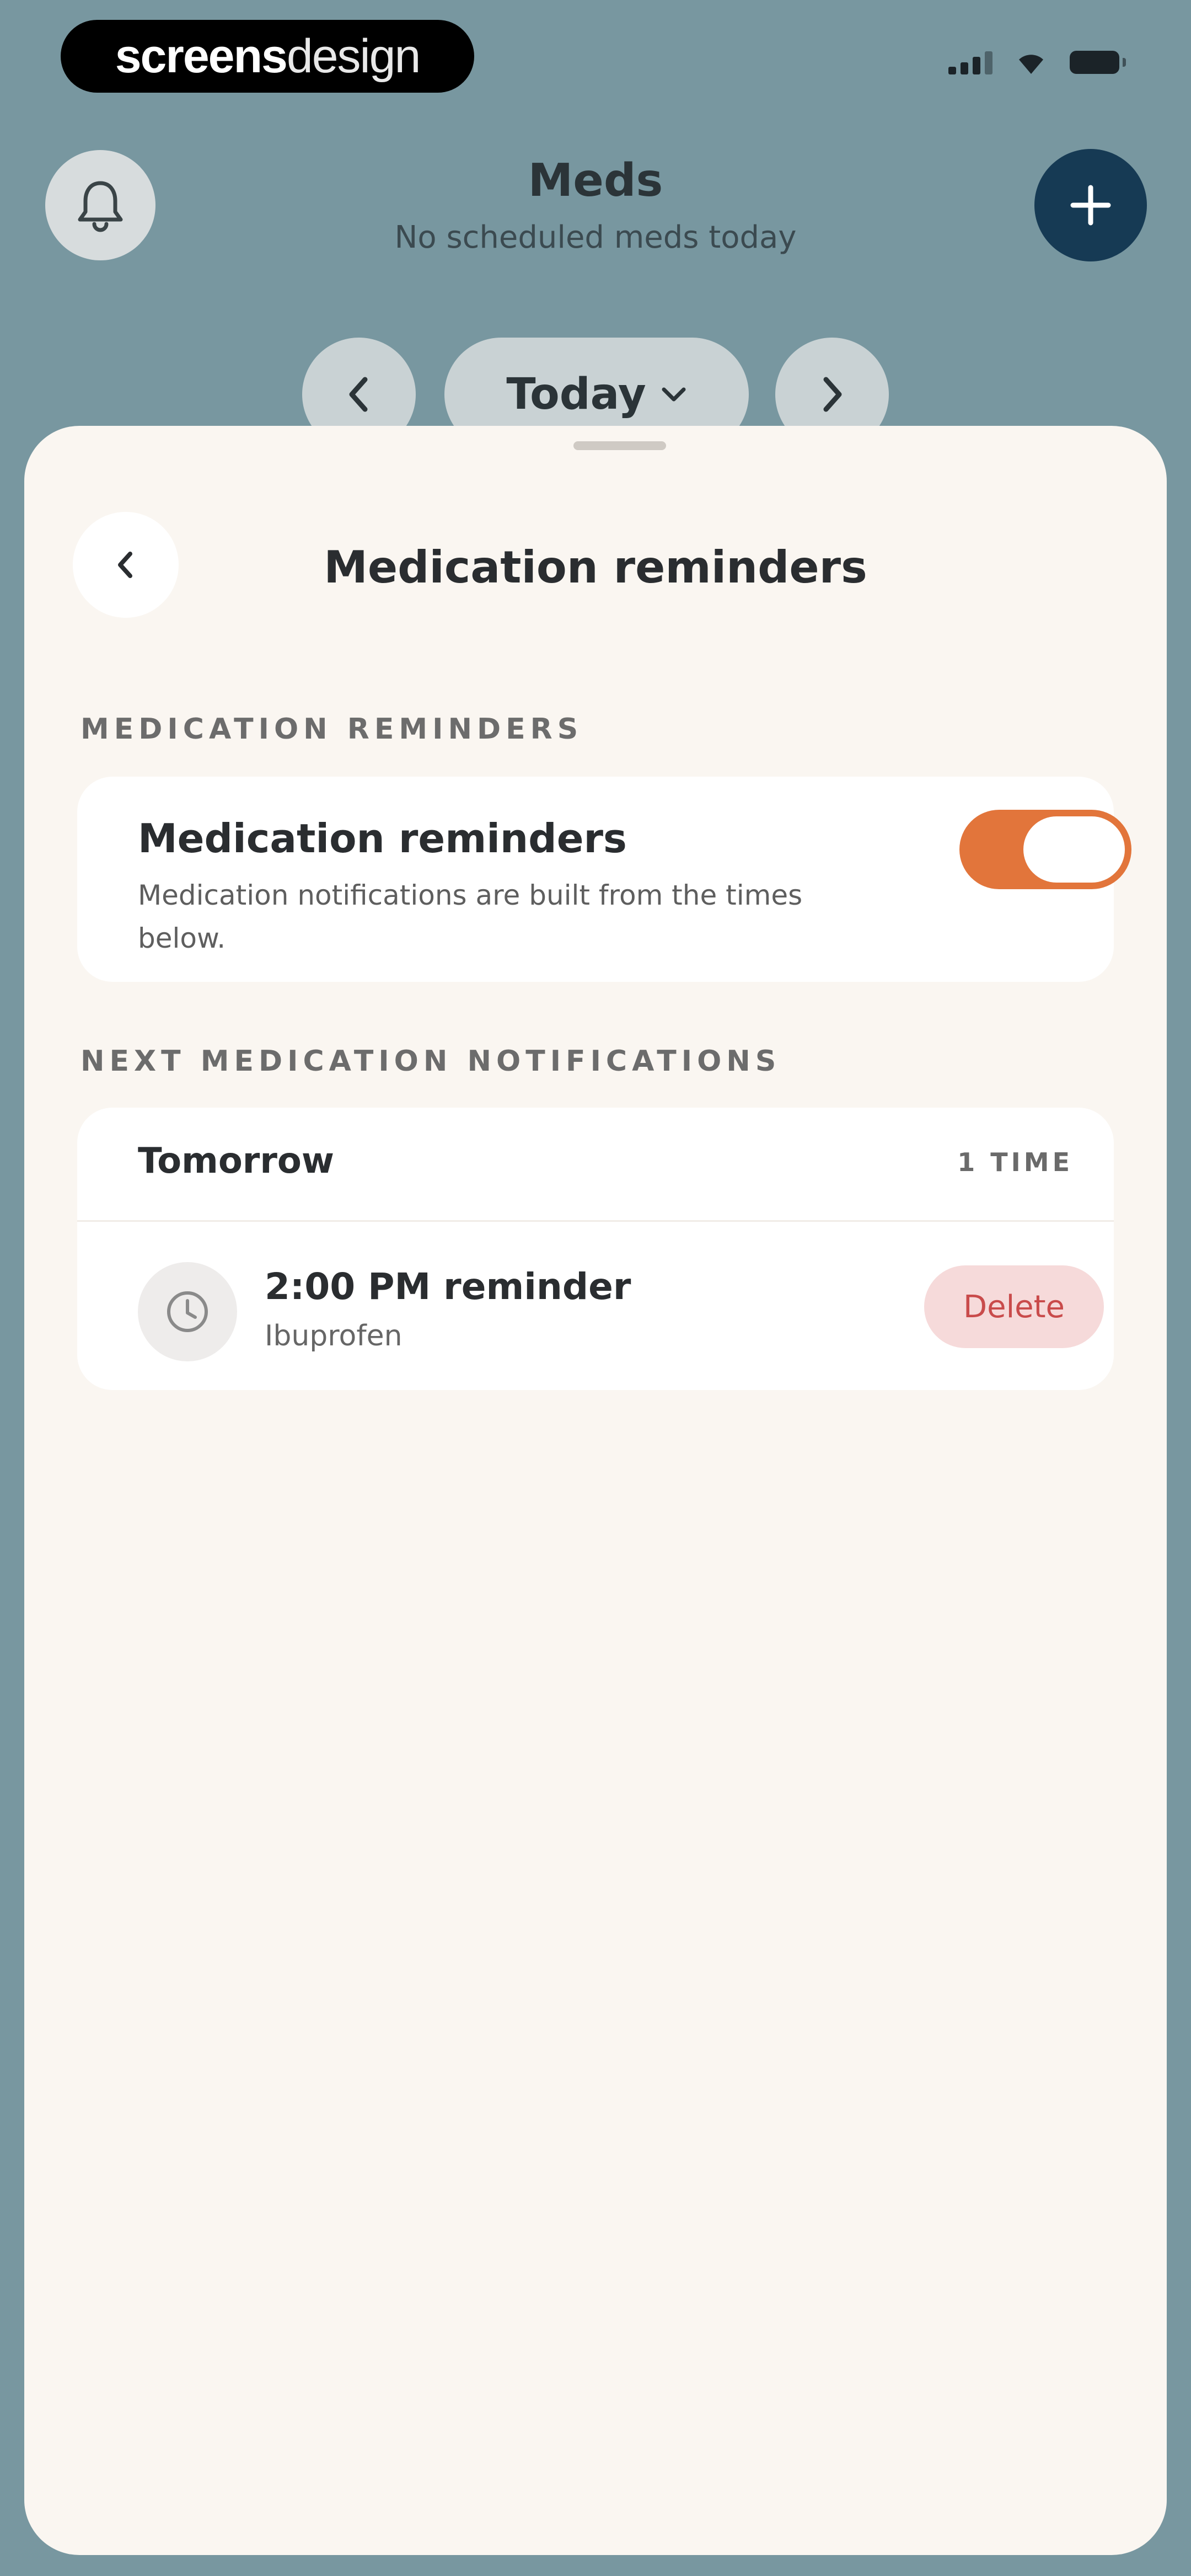 This screenshot has height=2576, width=1191. I want to click on logo-text-part1: screens, so click(201, 56).